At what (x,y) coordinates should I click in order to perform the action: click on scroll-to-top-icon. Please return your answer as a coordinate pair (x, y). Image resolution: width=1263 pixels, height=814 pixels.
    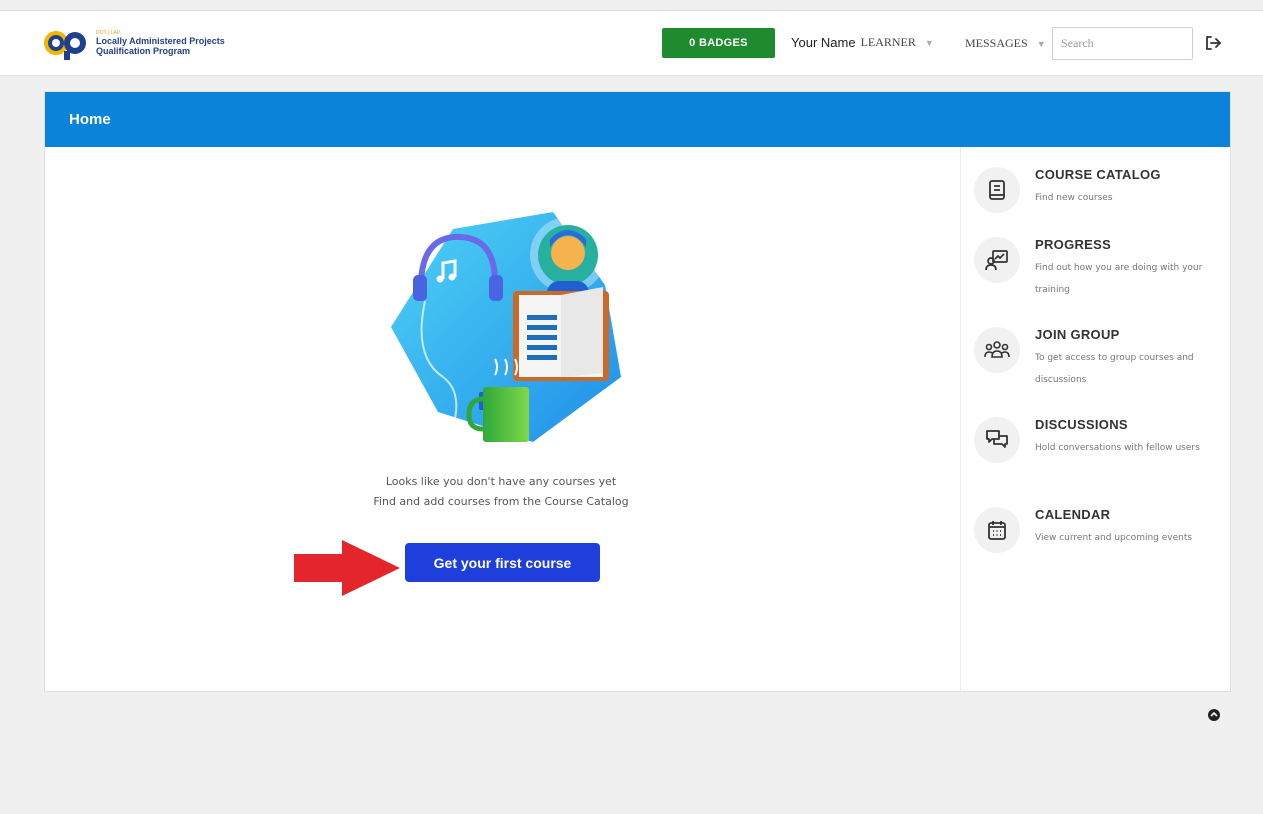
    Looking at the image, I should click on (1214, 715).